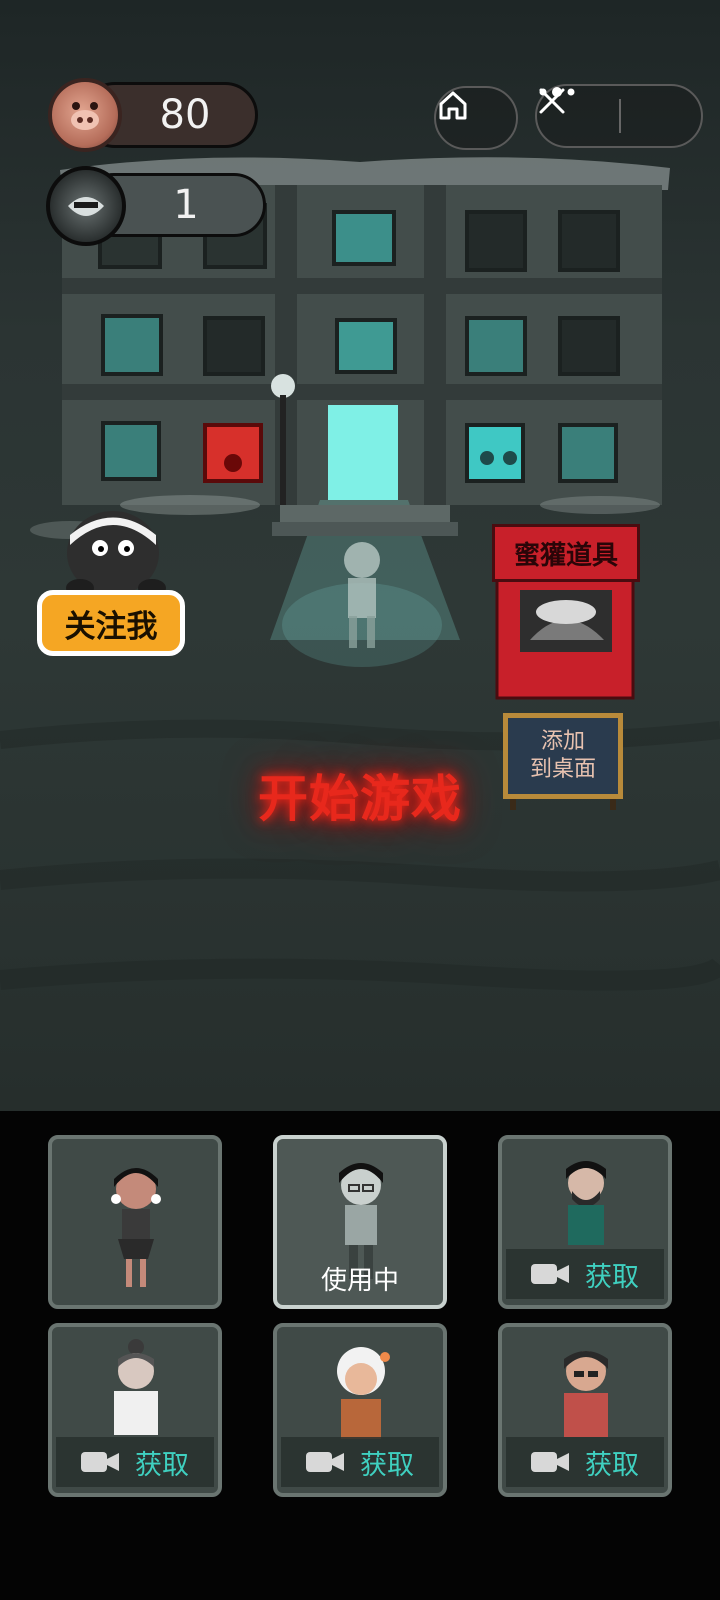  Describe the element at coordinates (360, 1222) in the screenshot. I see `character-card-selected: 使用中` at that location.